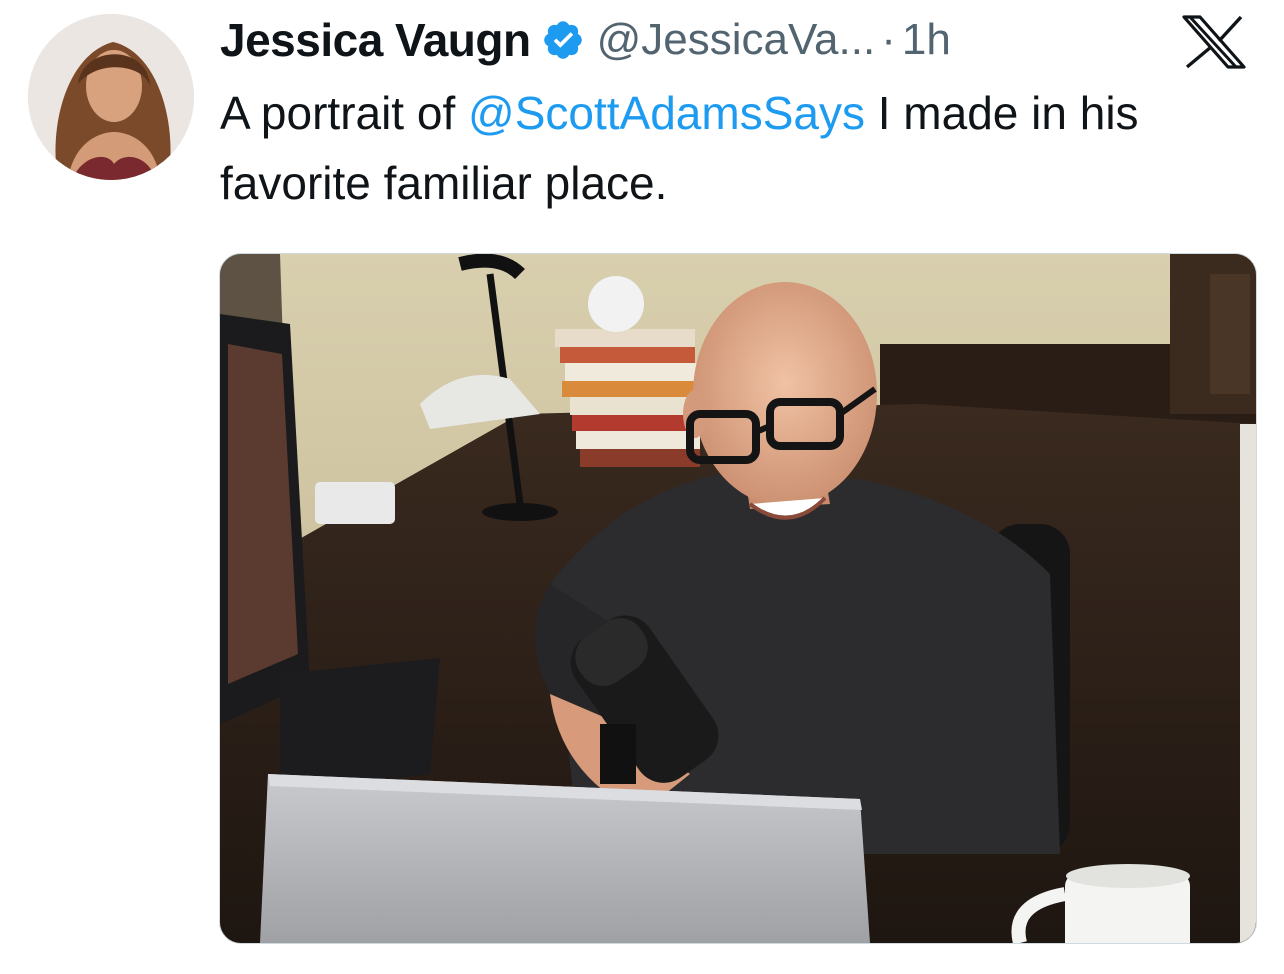 The width and height of the screenshot is (1284, 974). Describe the element at coordinates (666, 113) in the screenshot. I see `mention-link: @ScottAdamsSays` at that location.